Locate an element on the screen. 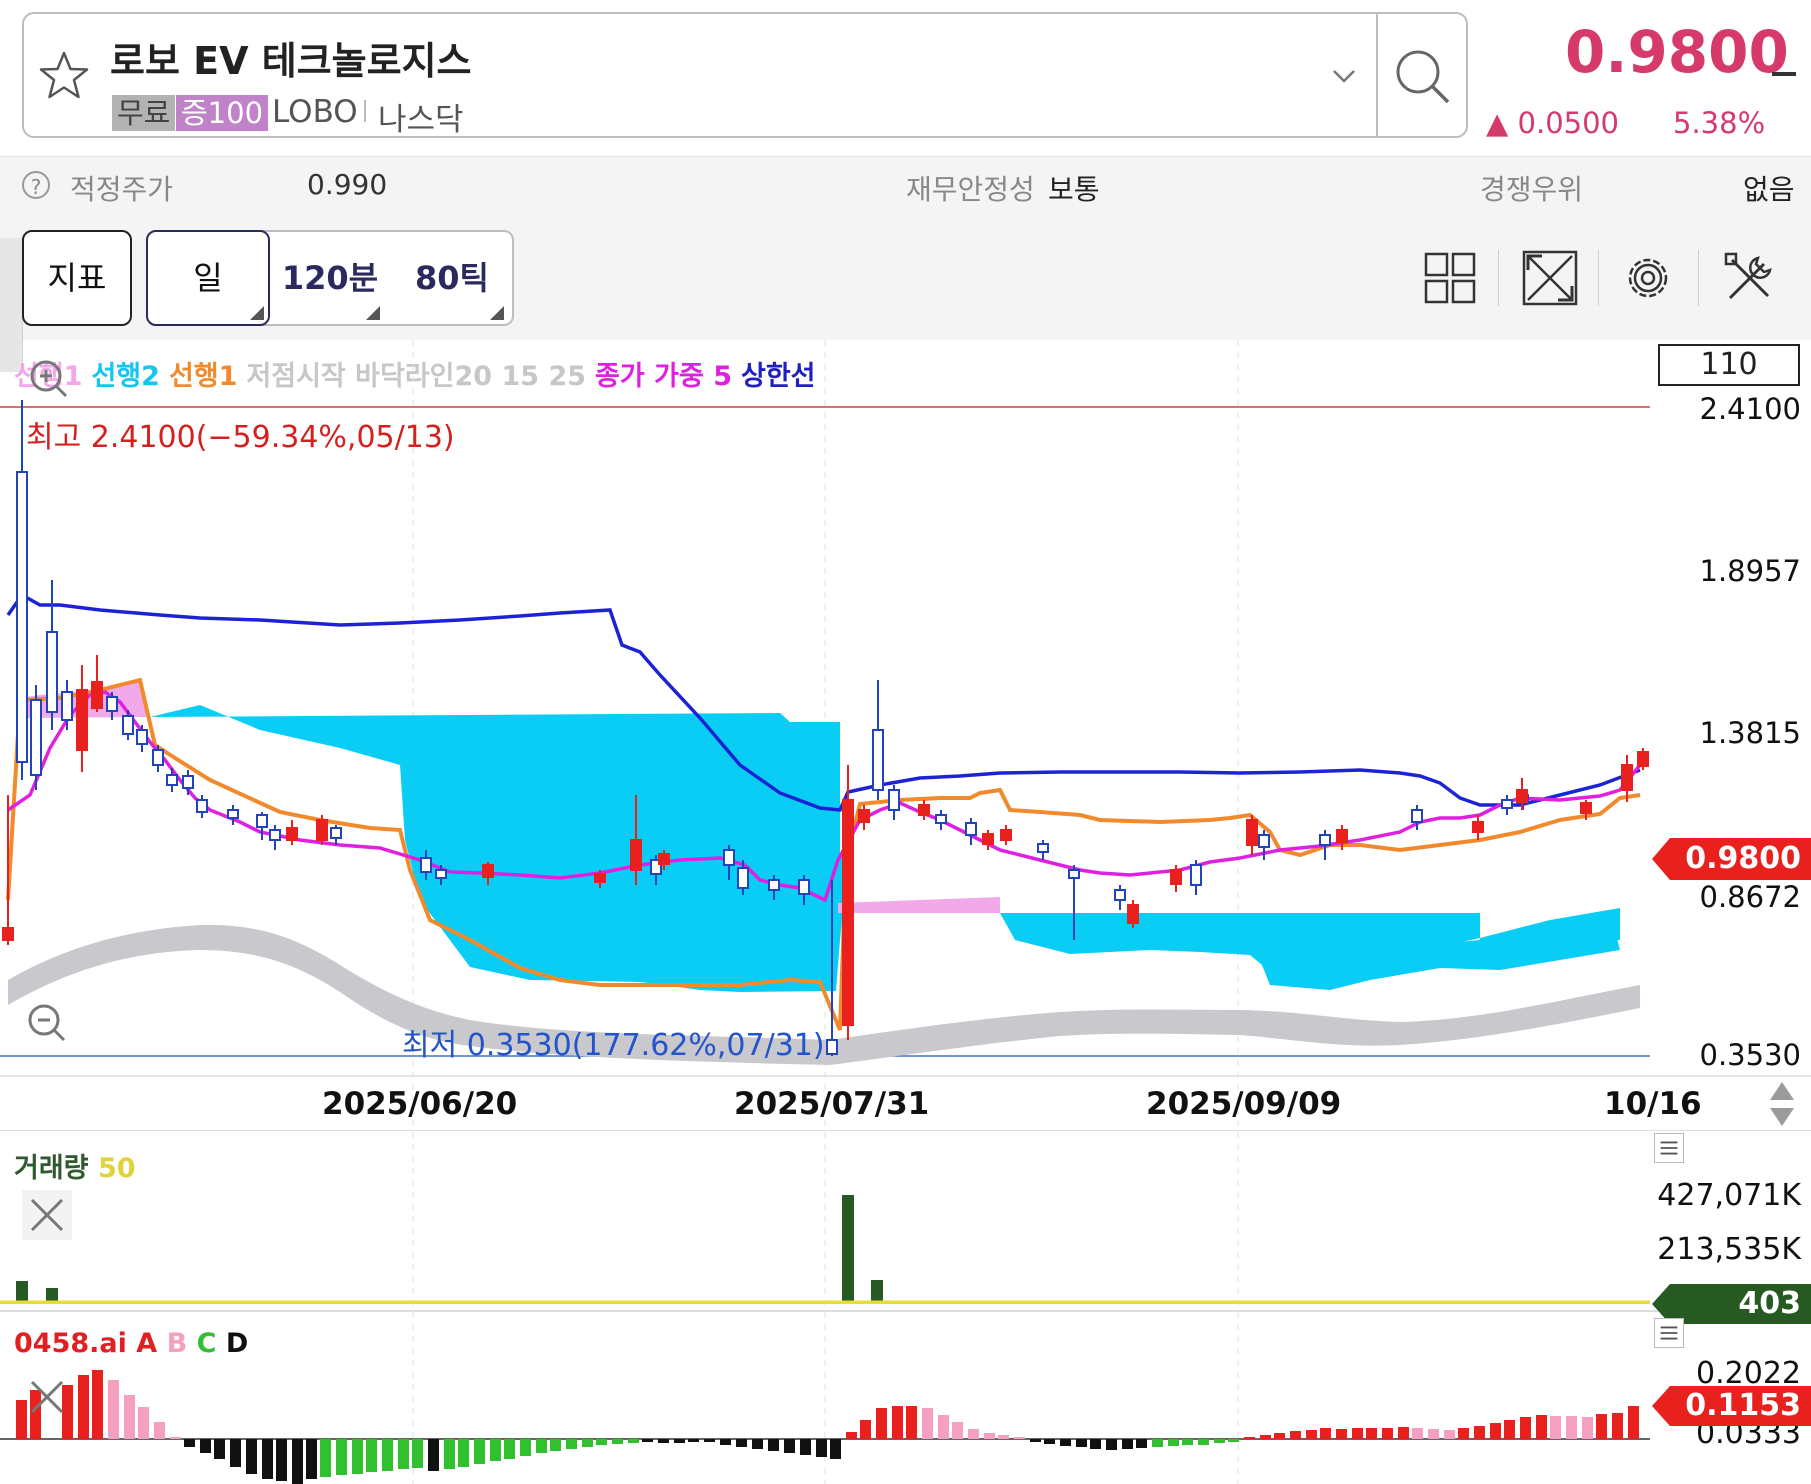 This screenshot has width=1811, height=1484. low-annotation: 최저 0.3530(177.62%,07/31) is located at coordinates (613, 1045).